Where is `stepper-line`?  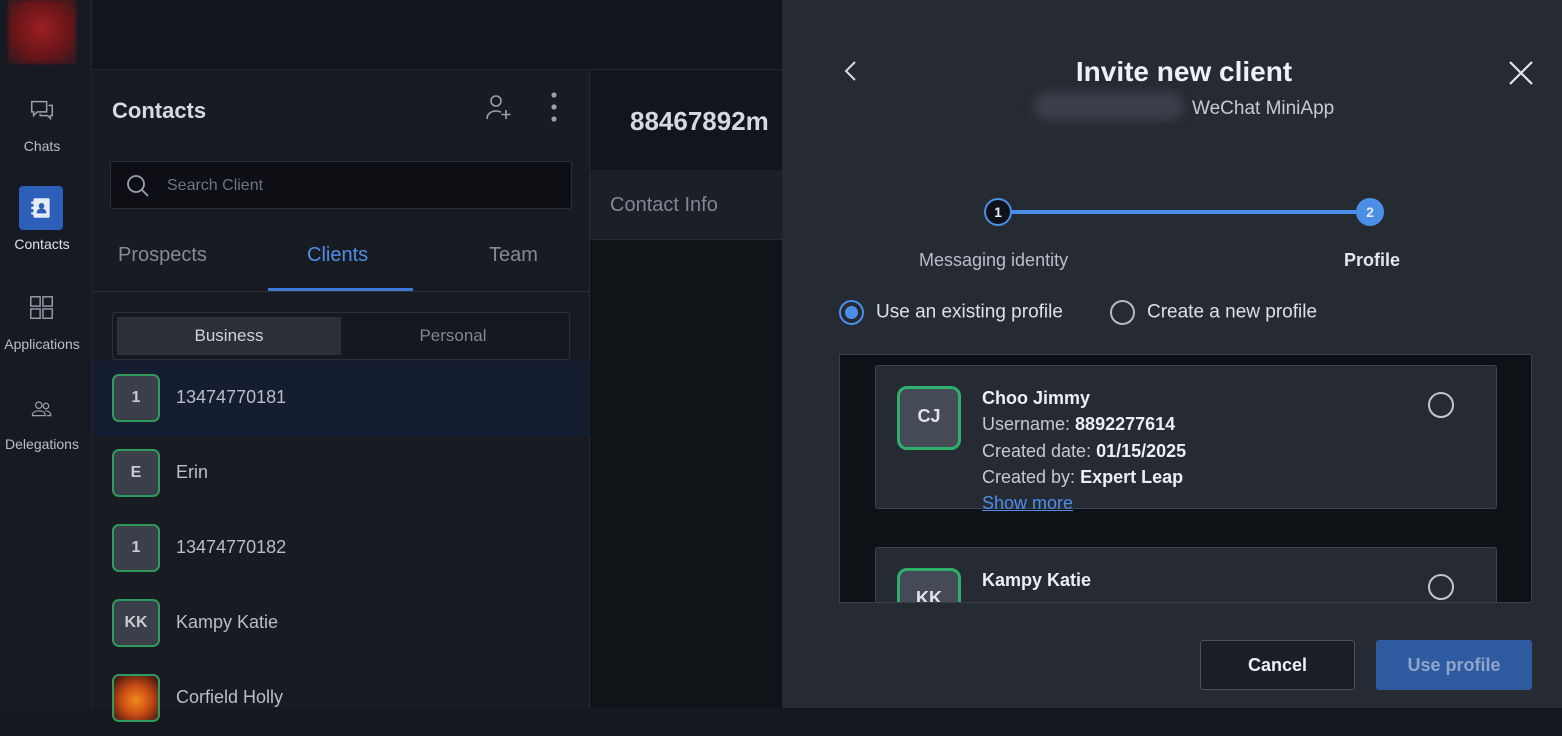 stepper-line is located at coordinates (1191, 212).